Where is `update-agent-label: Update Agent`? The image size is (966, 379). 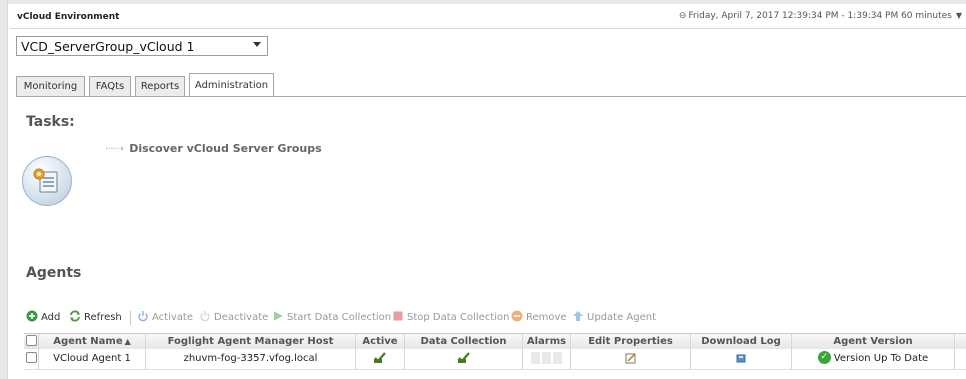 update-agent-label: Update Agent is located at coordinates (621, 317).